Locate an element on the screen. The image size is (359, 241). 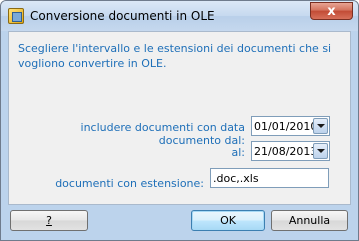
close-icon: x is located at coordinates (331, 11).